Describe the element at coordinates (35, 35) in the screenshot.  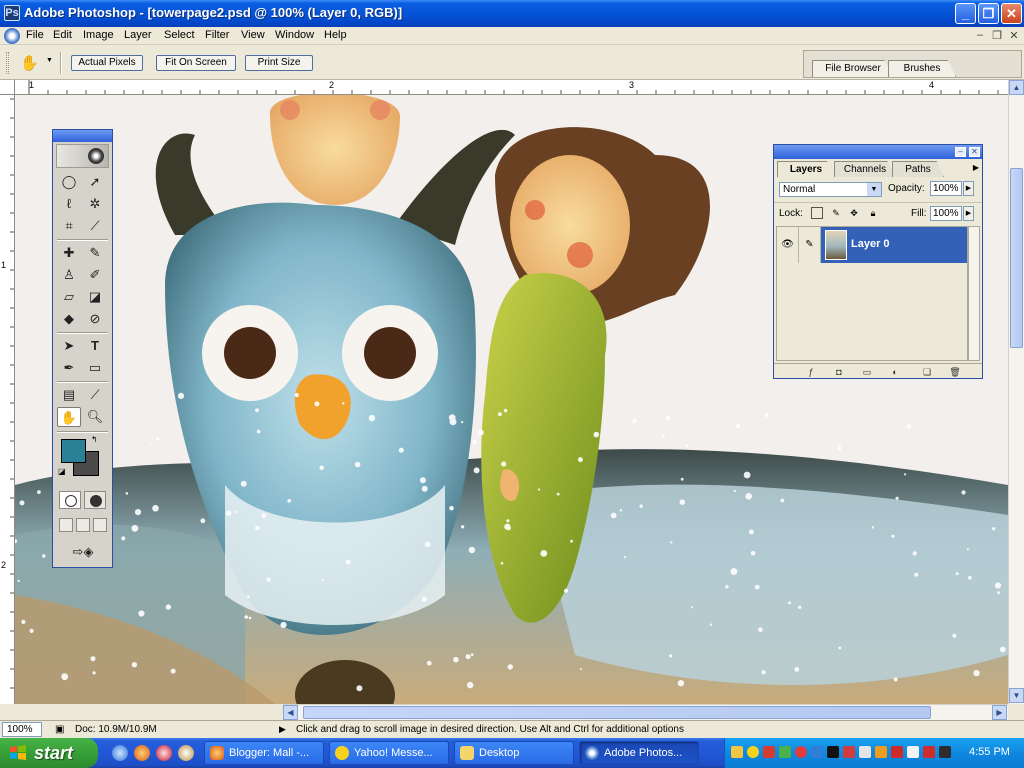
I see `menu-file: File` at that location.